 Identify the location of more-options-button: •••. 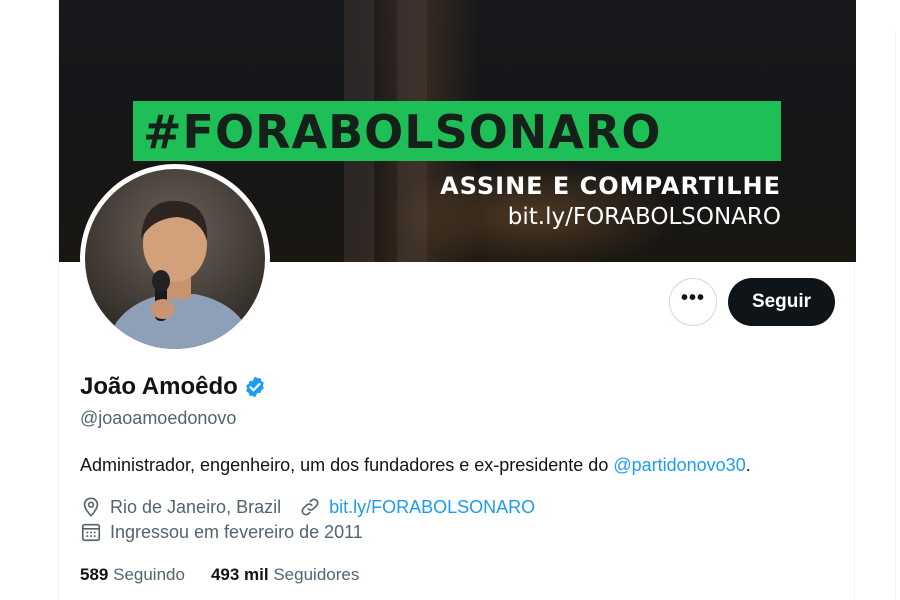
(693, 302).